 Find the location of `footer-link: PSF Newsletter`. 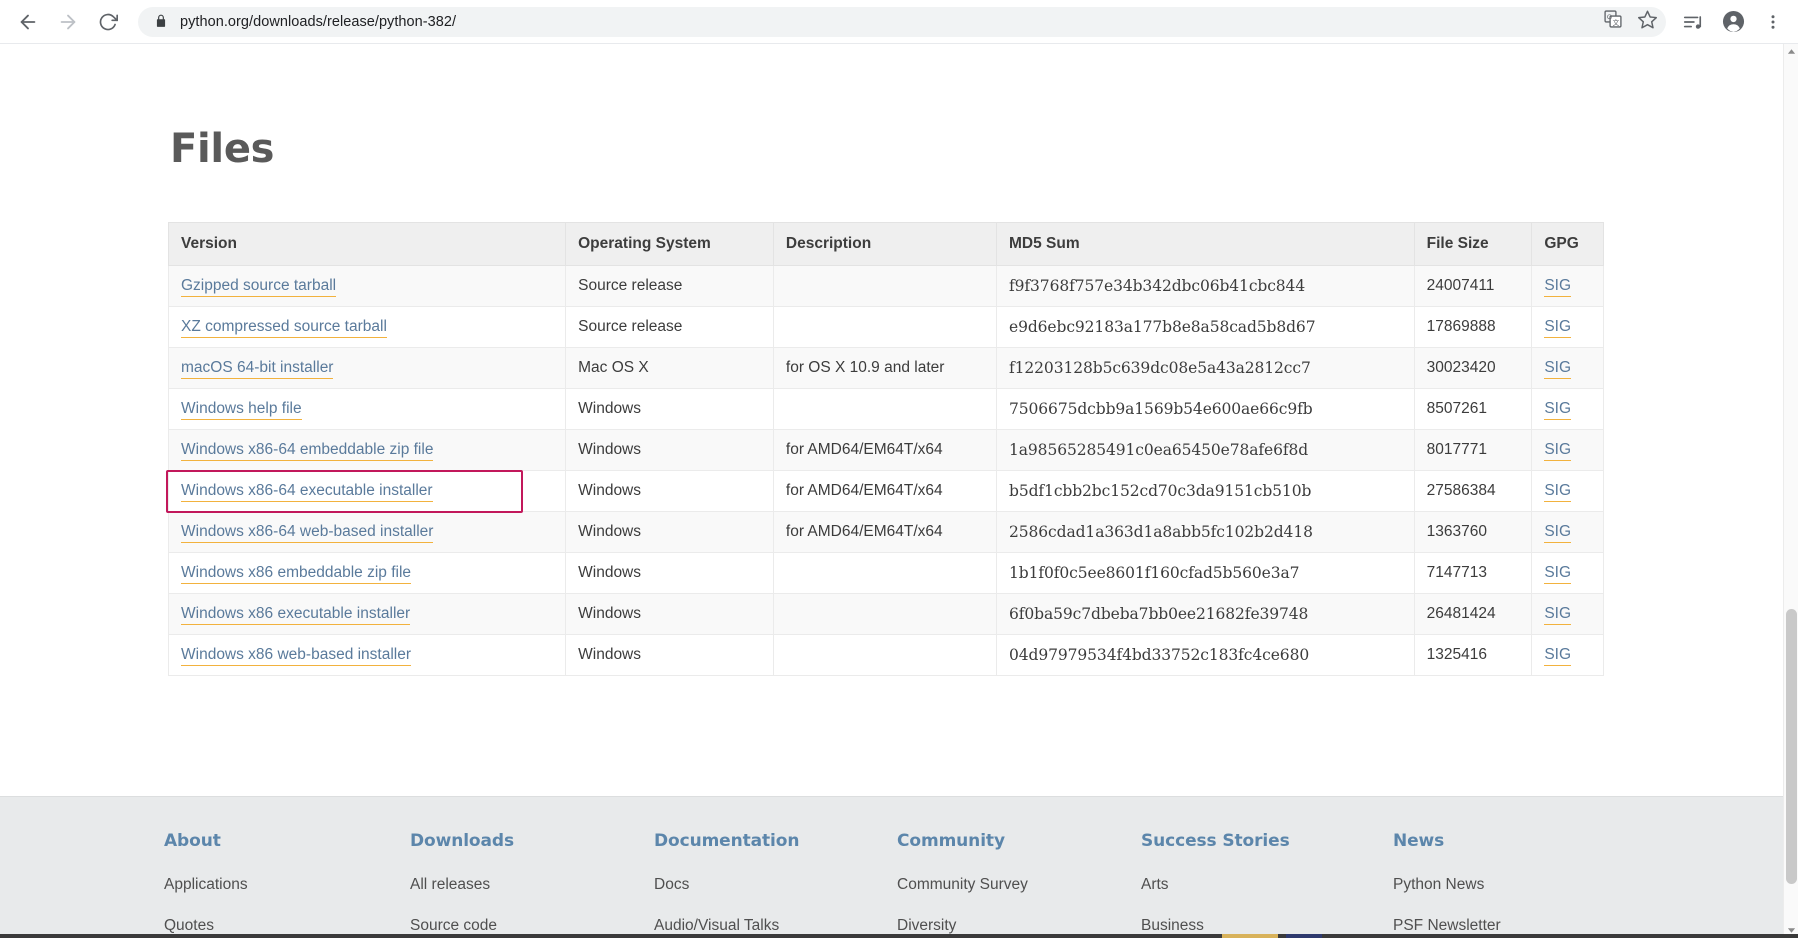

footer-link: PSF Newsletter is located at coordinates (1508, 926).